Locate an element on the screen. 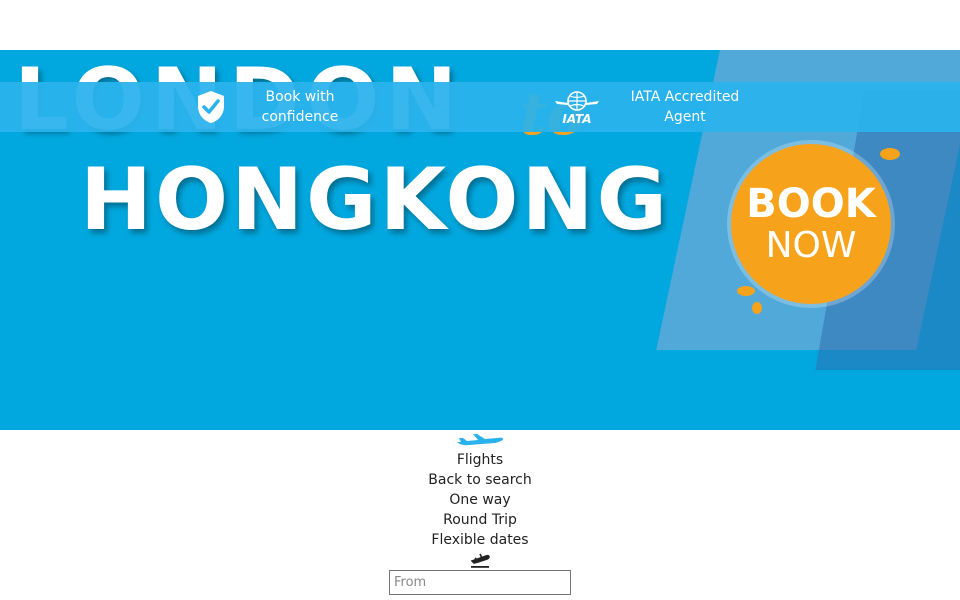 This screenshot has width=960, height=600. hero-destination-text: HONGKONG is located at coordinates (375, 200).